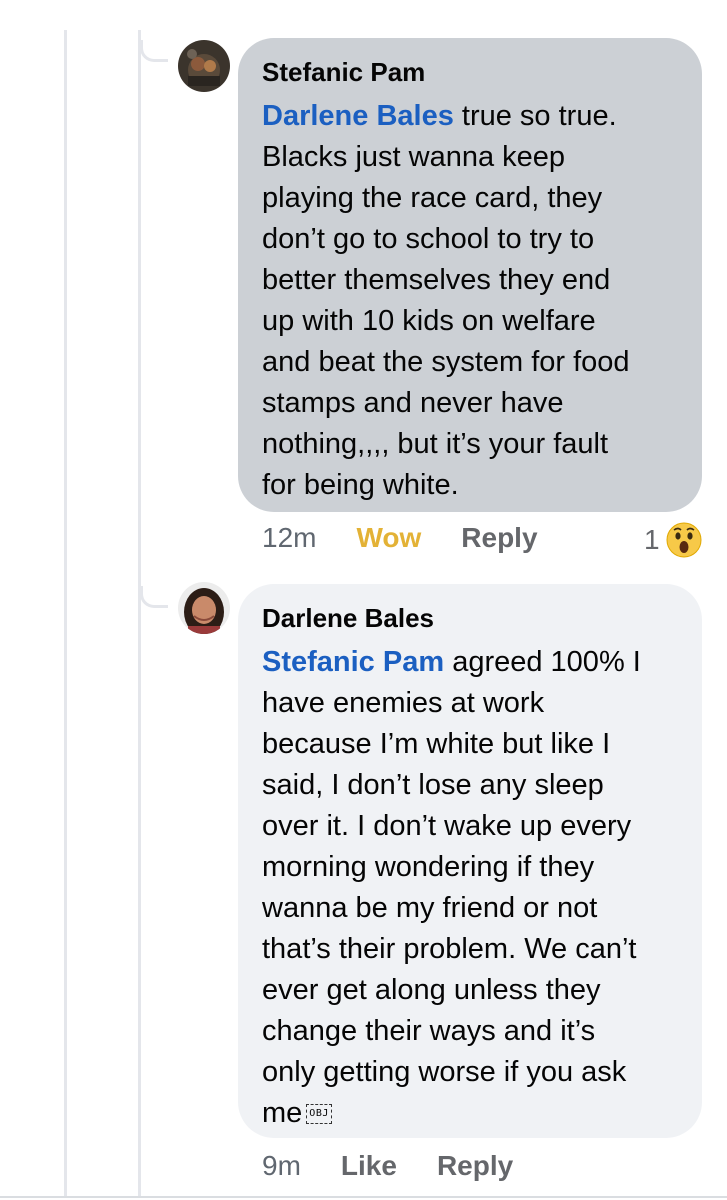  I want to click on timestamp: 9m, so click(281, 1166).